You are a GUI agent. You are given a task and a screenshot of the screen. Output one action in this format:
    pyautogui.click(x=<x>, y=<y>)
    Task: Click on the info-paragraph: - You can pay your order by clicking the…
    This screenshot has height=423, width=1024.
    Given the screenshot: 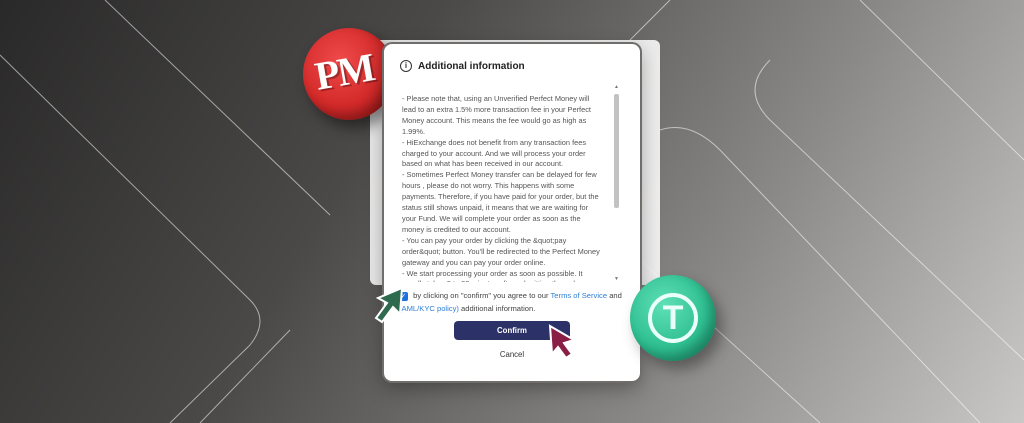 What is the action you would take?
    pyautogui.click(x=501, y=251)
    